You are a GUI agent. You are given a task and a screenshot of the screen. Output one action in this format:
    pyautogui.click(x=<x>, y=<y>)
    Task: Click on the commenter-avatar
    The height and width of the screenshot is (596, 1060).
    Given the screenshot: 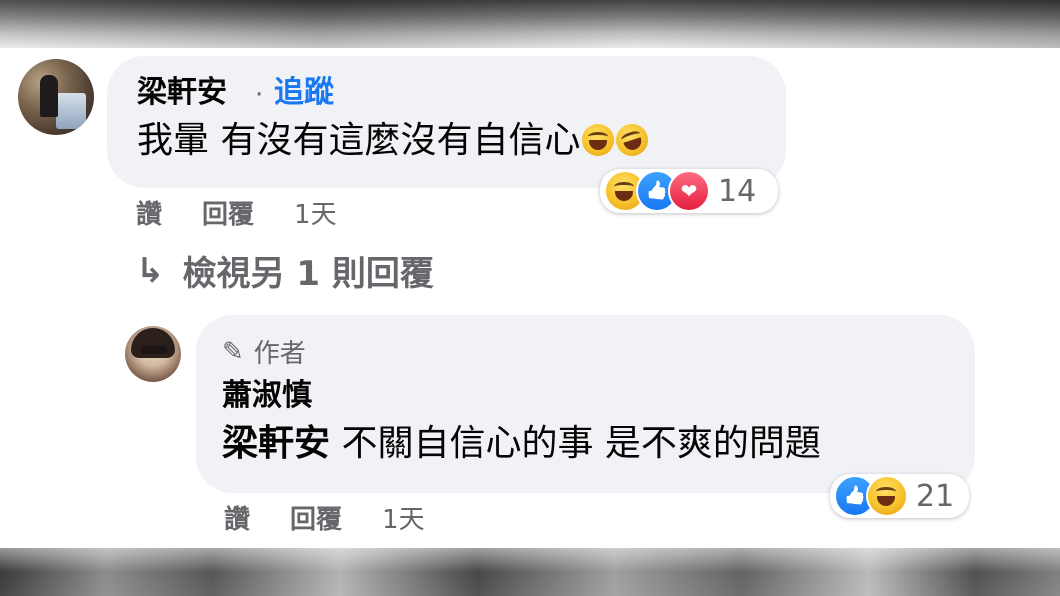 What is the action you would take?
    pyautogui.click(x=56, y=97)
    